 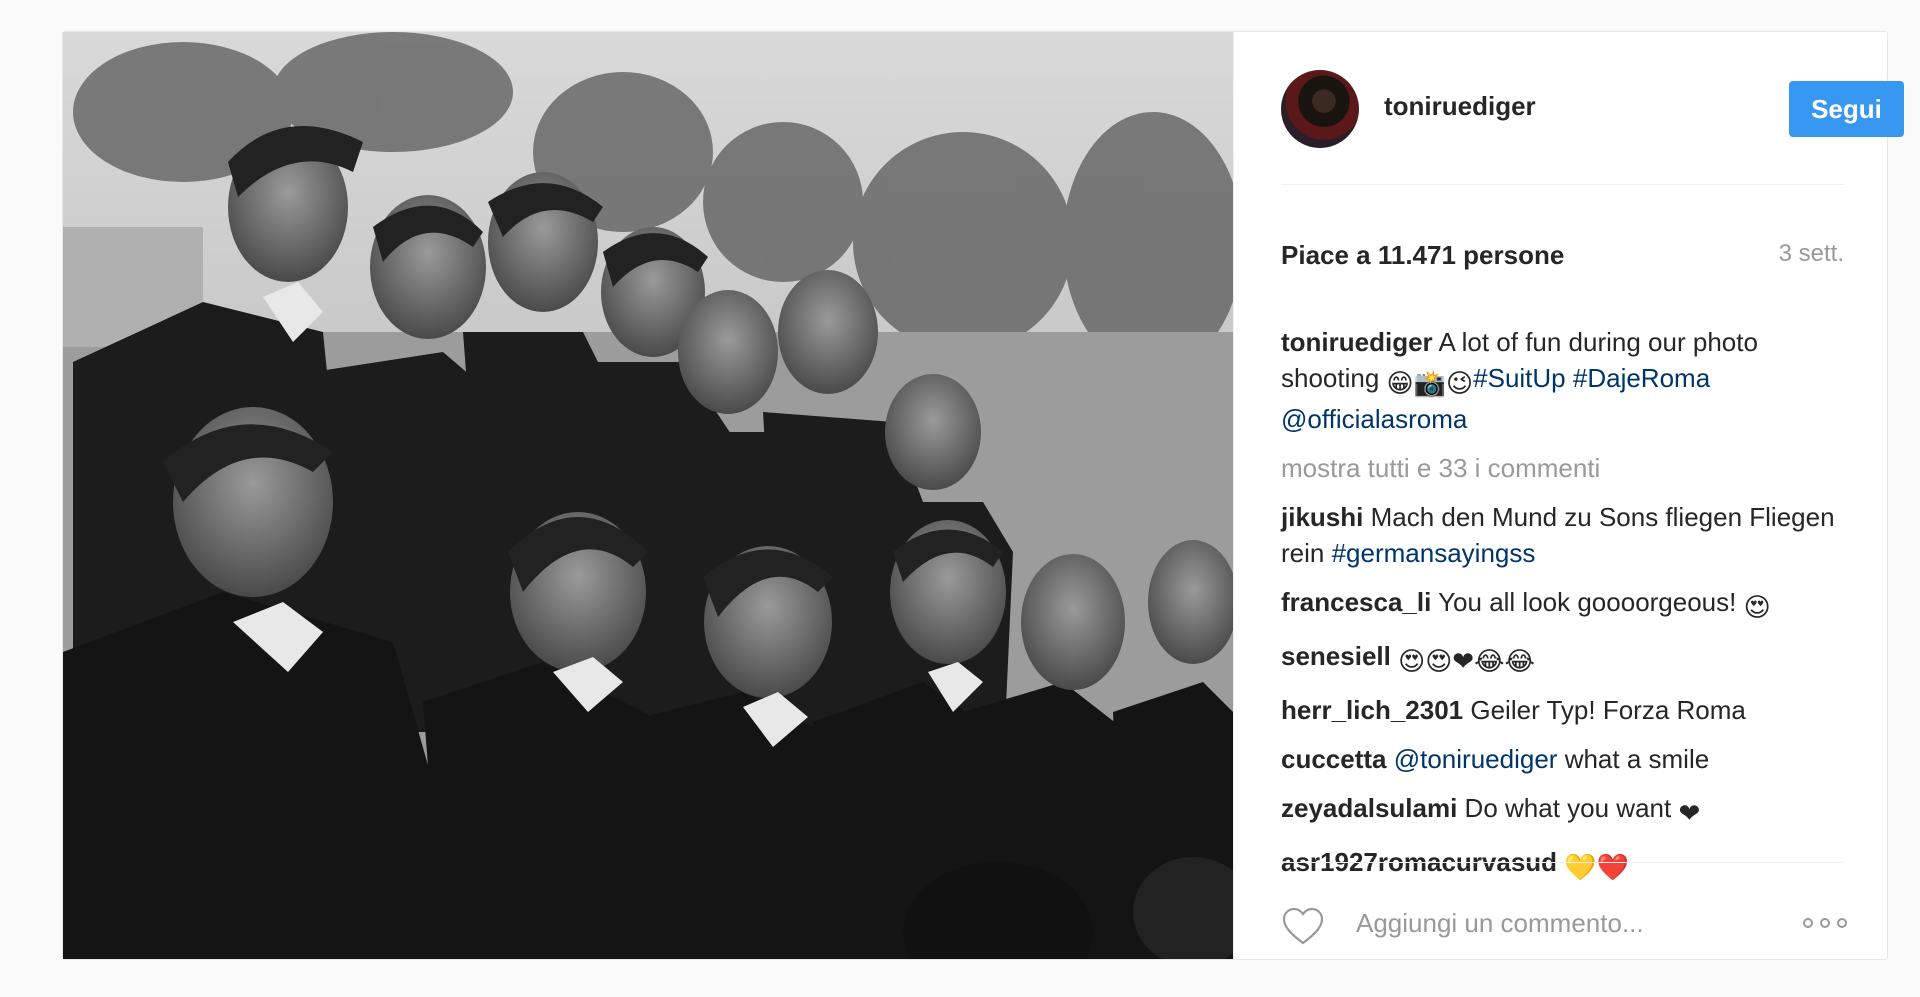 I want to click on comment-mention: @toniruediger, so click(x=1476, y=759).